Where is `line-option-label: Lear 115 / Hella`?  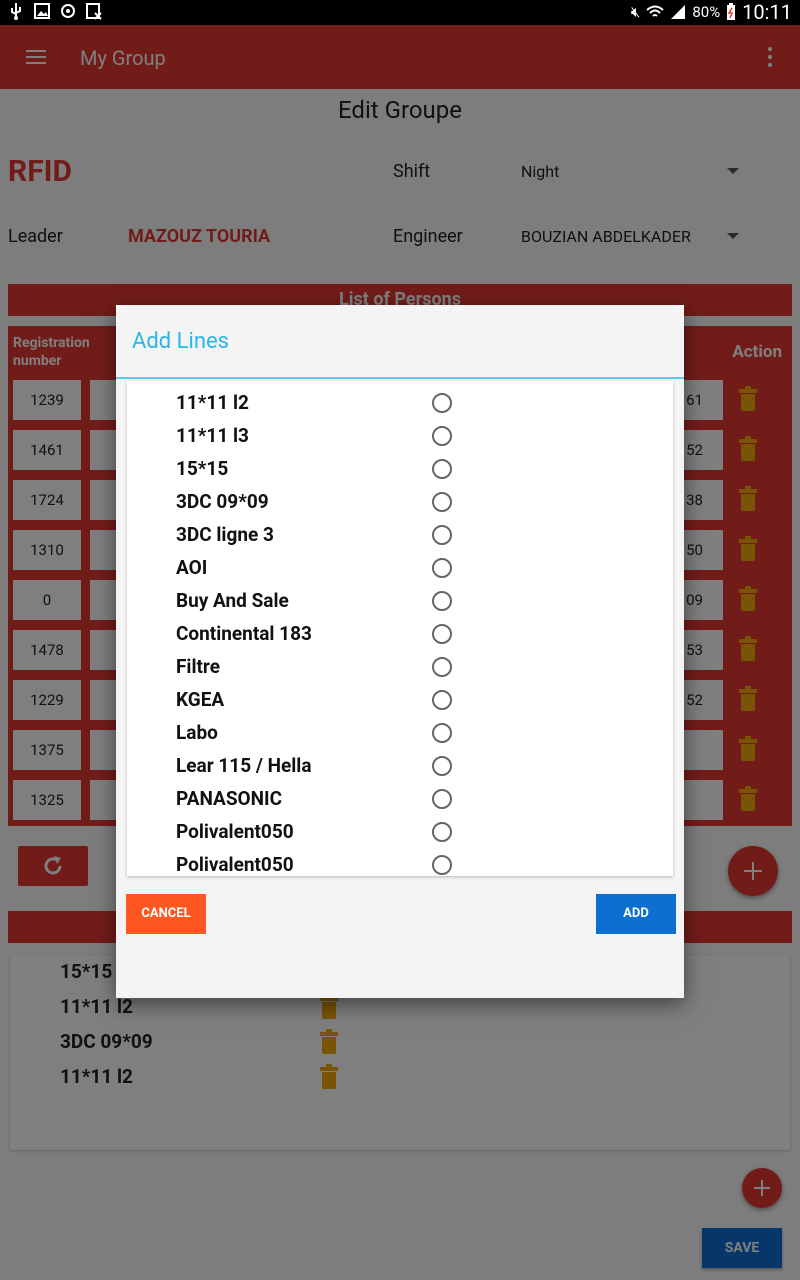
line-option-label: Lear 115 / Hella is located at coordinates (244, 765).